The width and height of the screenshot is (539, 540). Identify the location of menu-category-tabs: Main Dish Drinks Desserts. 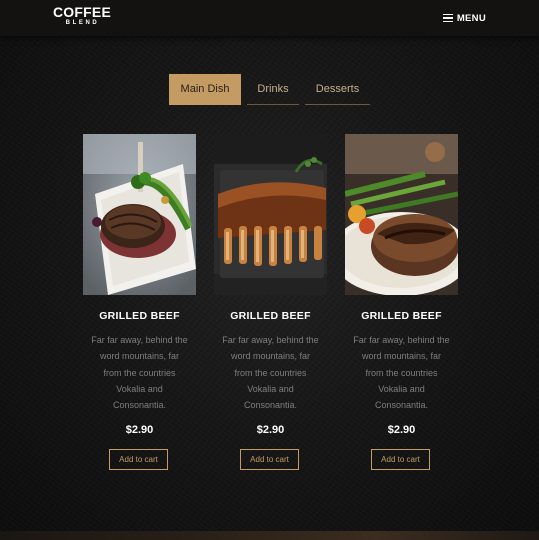
(269, 90).